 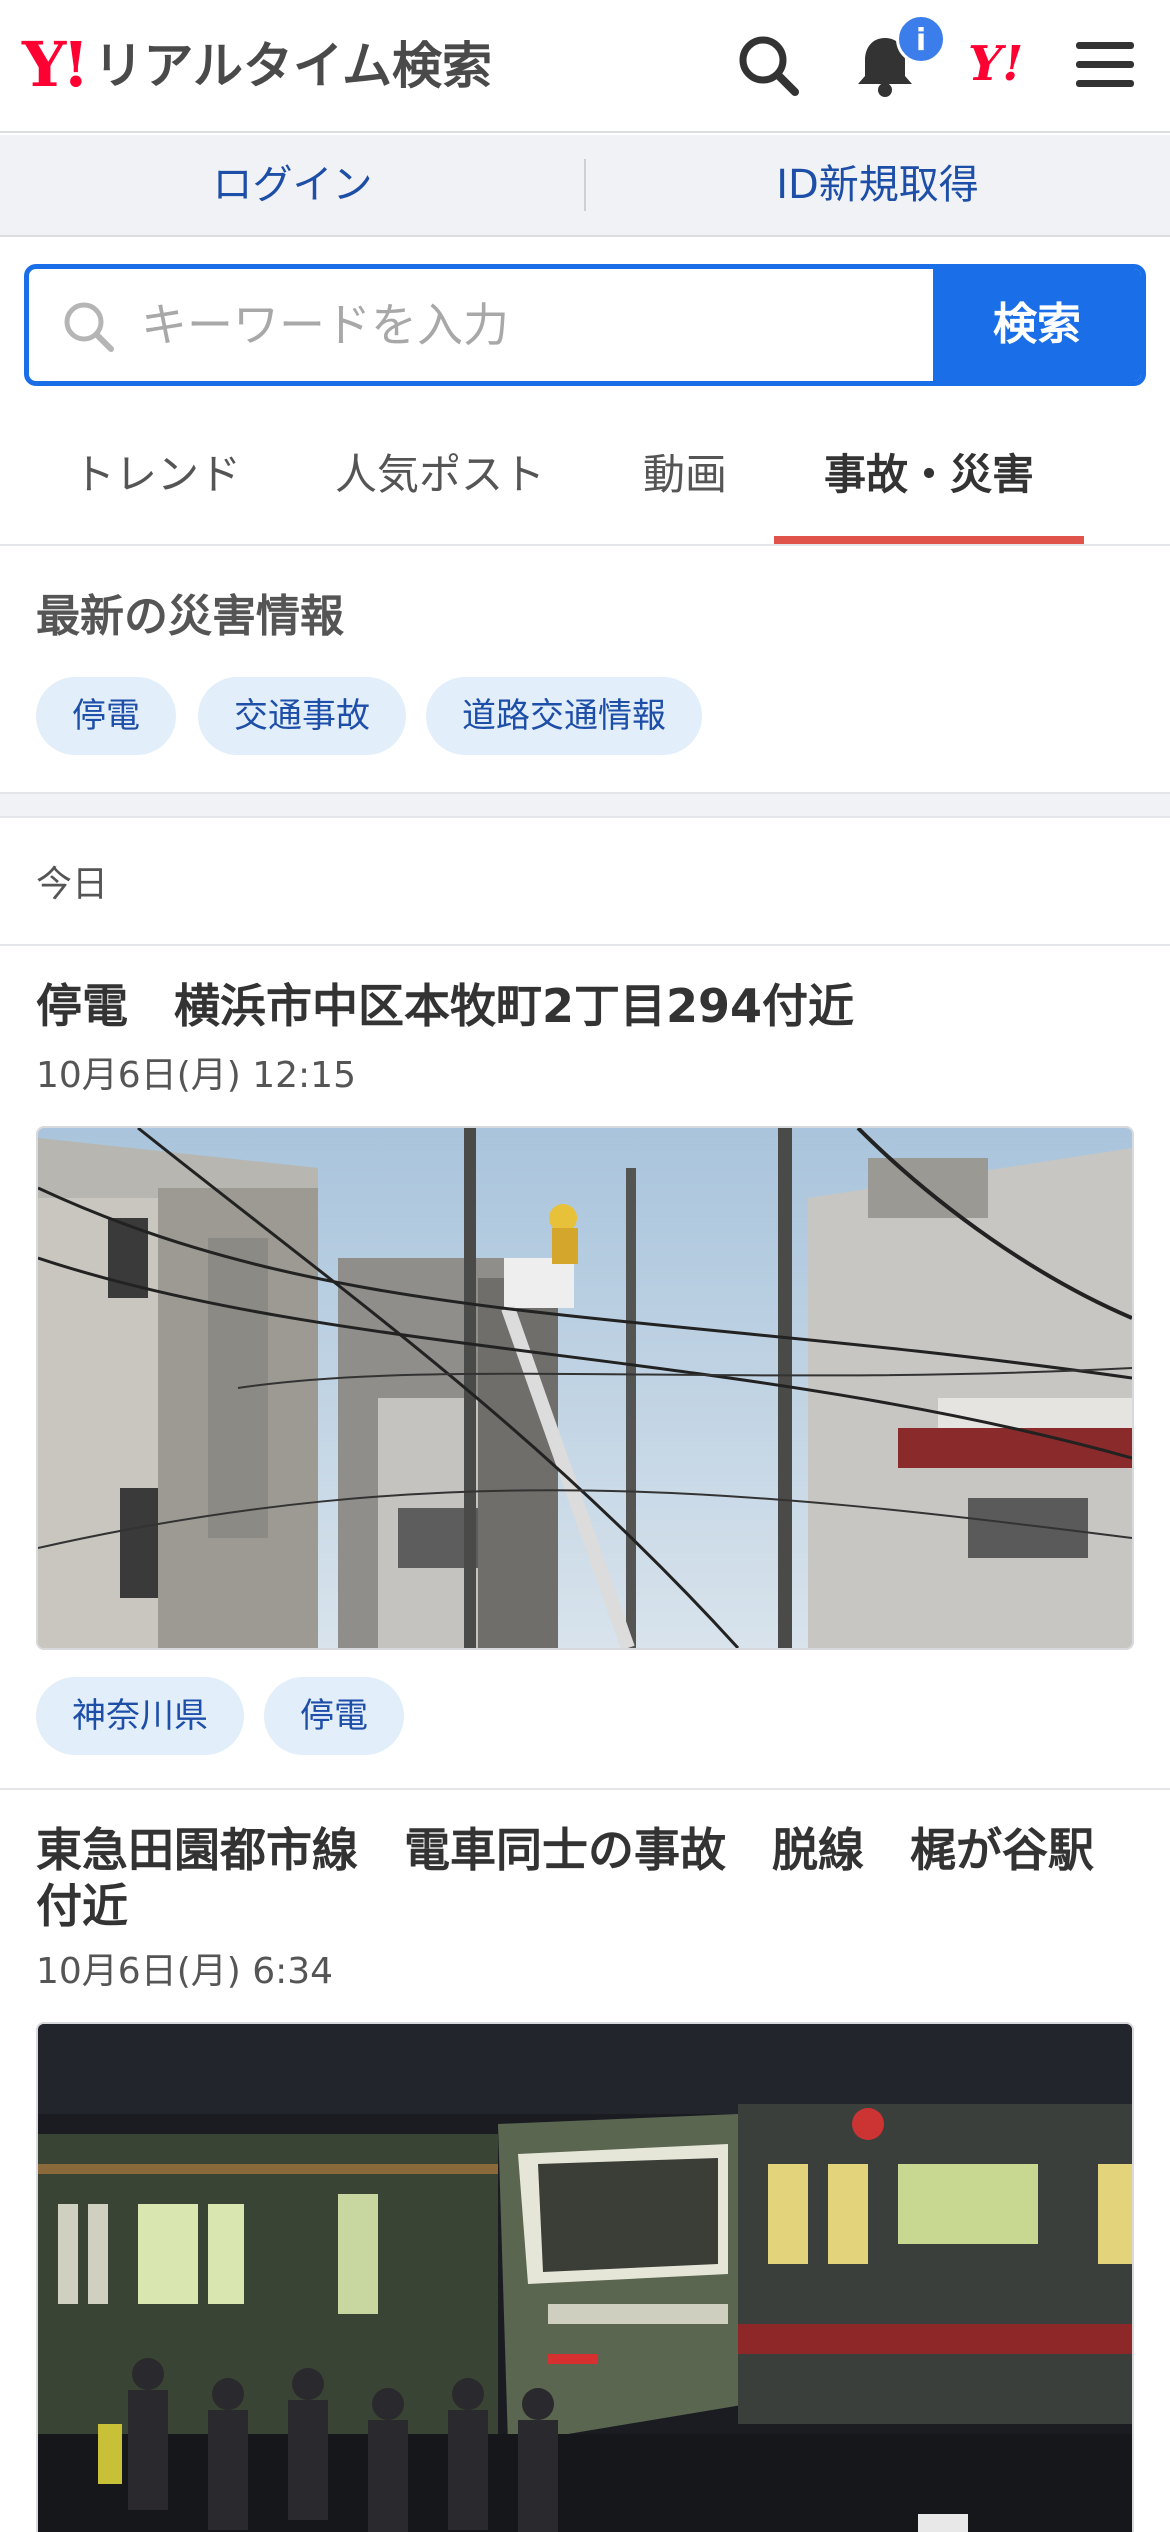 What do you see at coordinates (995, 64) in the screenshot?
I see `yahoo-top-link: Y!` at bounding box center [995, 64].